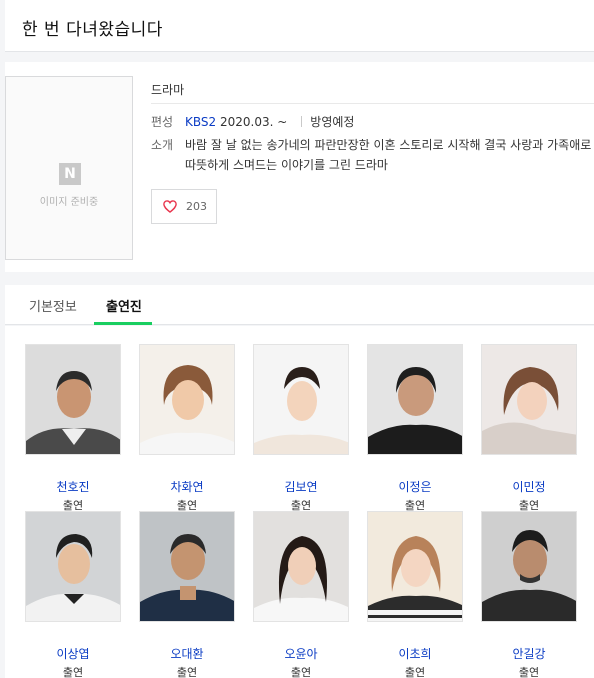  Describe the element at coordinates (123, 323) in the screenshot. I see `active-tab-indicator` at that location.